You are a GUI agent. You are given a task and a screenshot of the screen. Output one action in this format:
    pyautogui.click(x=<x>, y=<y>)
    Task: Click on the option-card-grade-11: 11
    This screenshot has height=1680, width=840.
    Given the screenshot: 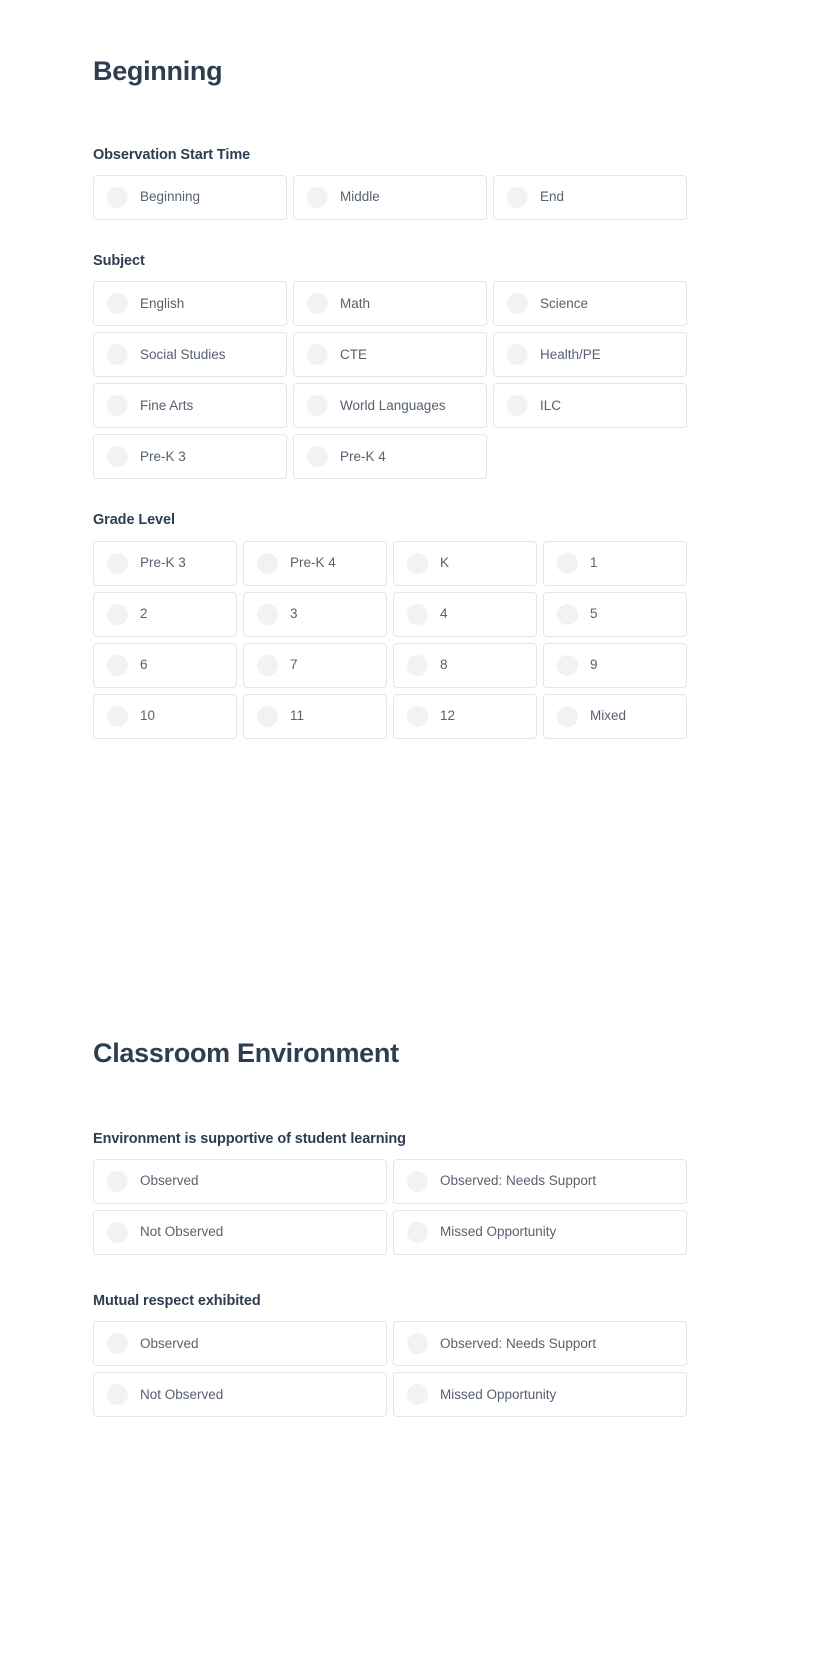 What is the action you would take?
    pyautogui.click(x=315, y=716)
    